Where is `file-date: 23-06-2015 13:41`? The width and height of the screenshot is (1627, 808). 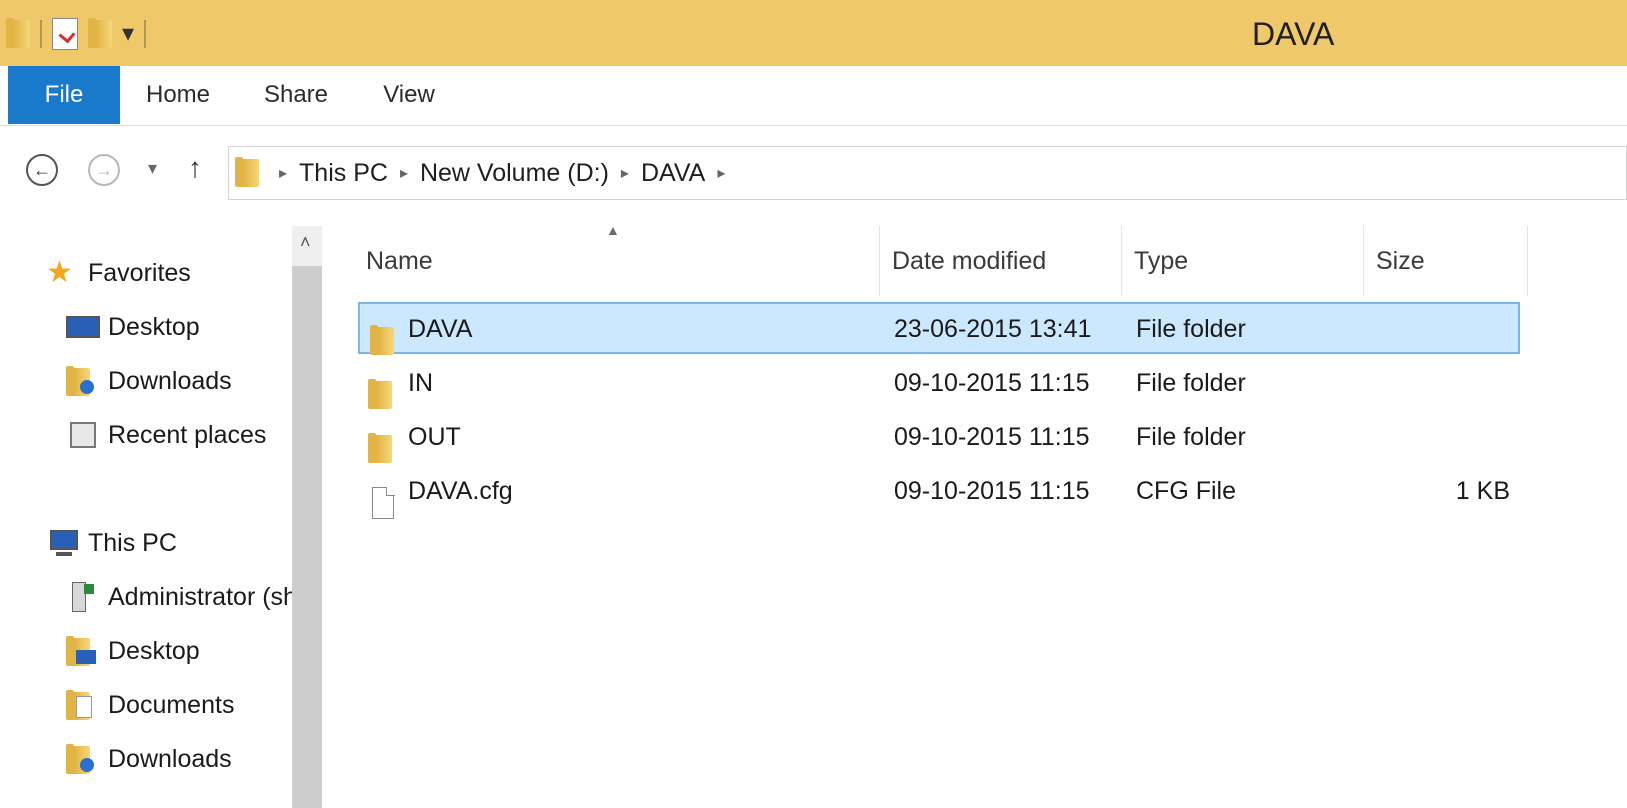 file-date: 23-06-2015 13:41 is located at coordinates (993, 329).